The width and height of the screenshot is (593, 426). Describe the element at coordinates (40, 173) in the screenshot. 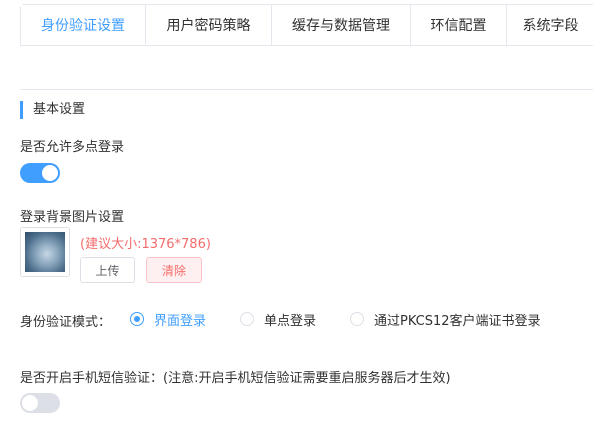

I see `multi-login-switch` at that location.